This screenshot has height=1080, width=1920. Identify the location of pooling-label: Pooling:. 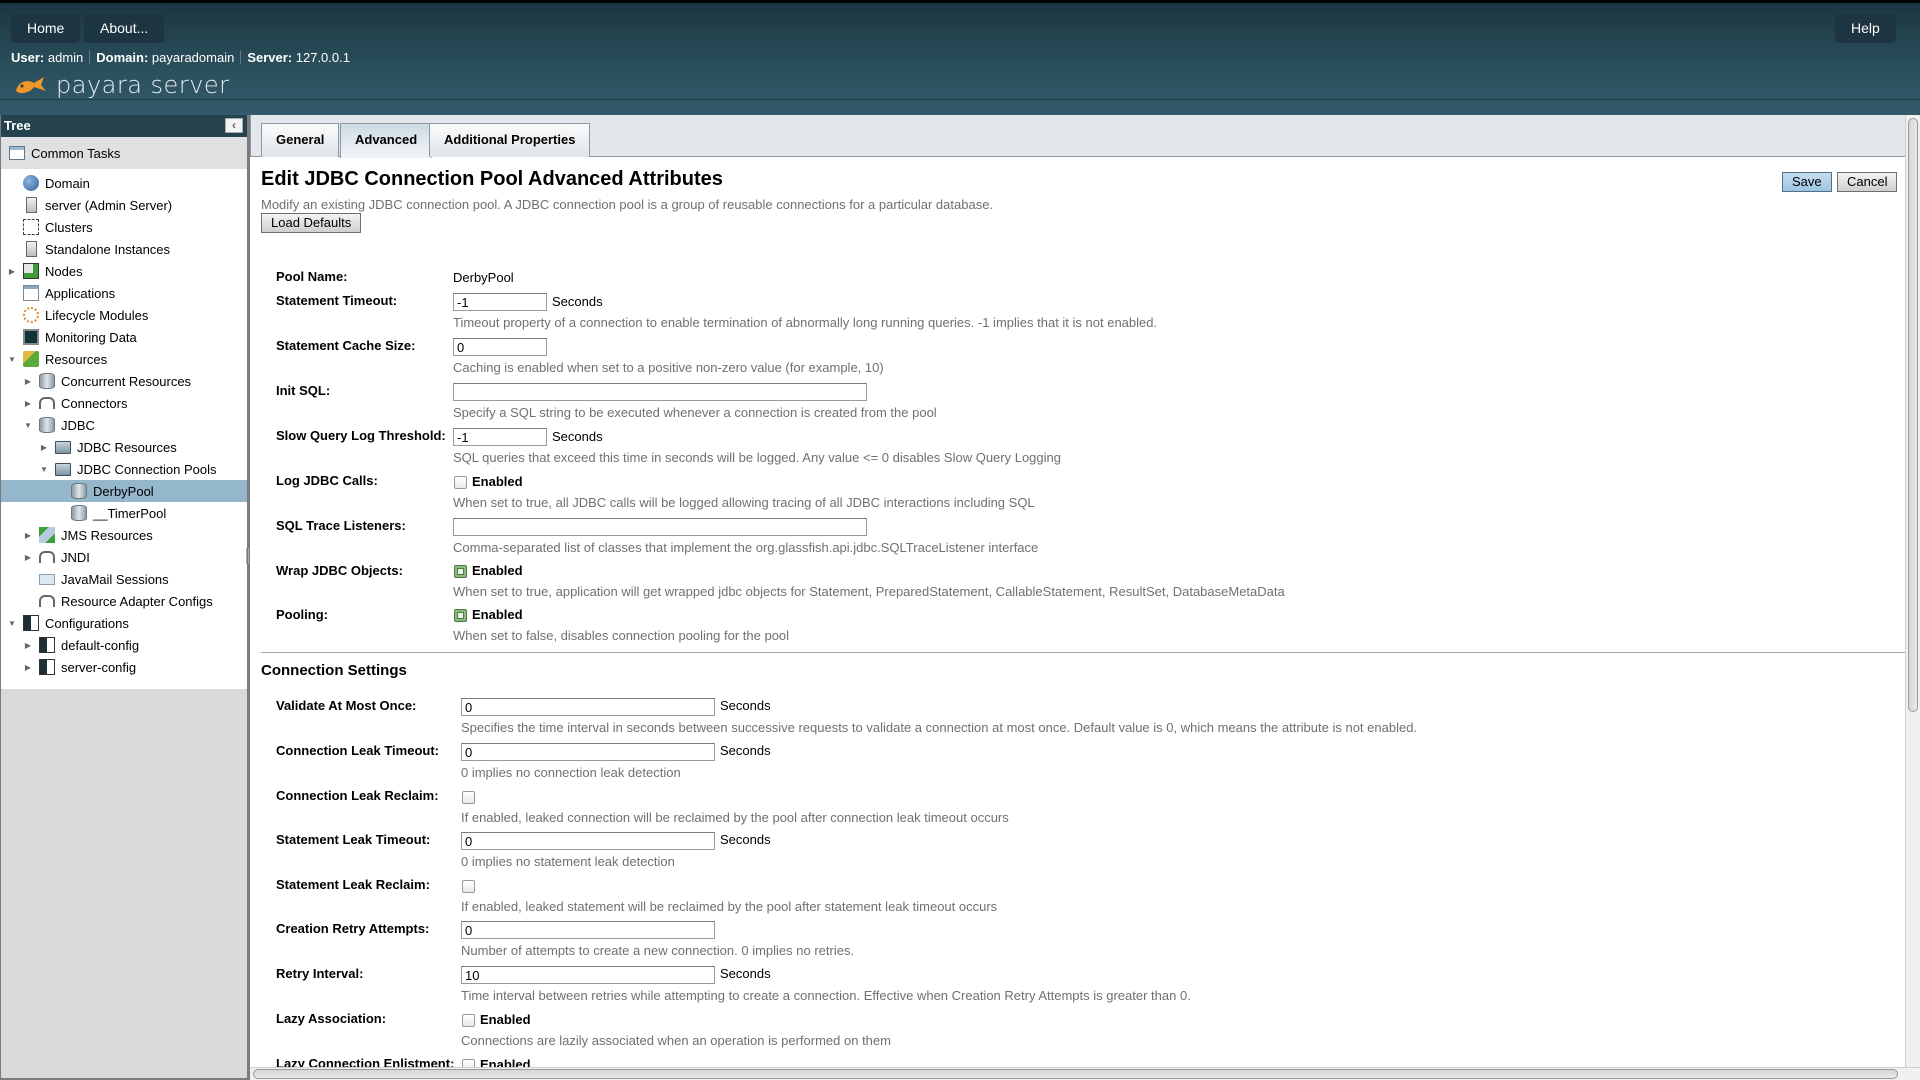
(302, 614).